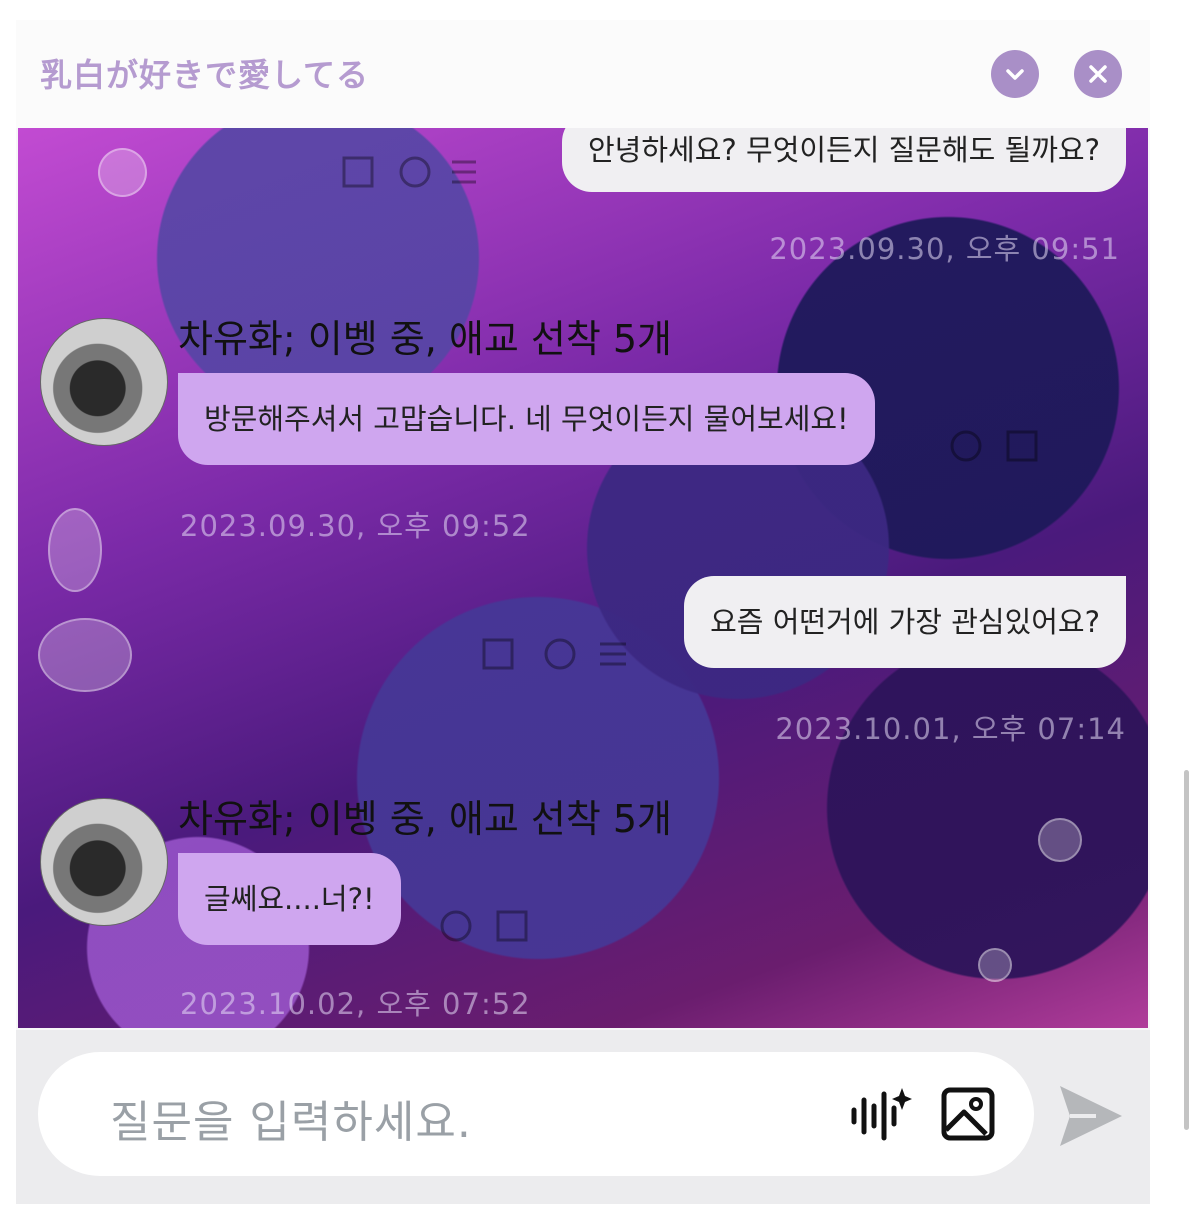 The image size is (1200, 1206). Describe the element at coordinates (289, 899) in the screenshot. I see `bot-message-bubble: 글쎄요....너?!` at that location.